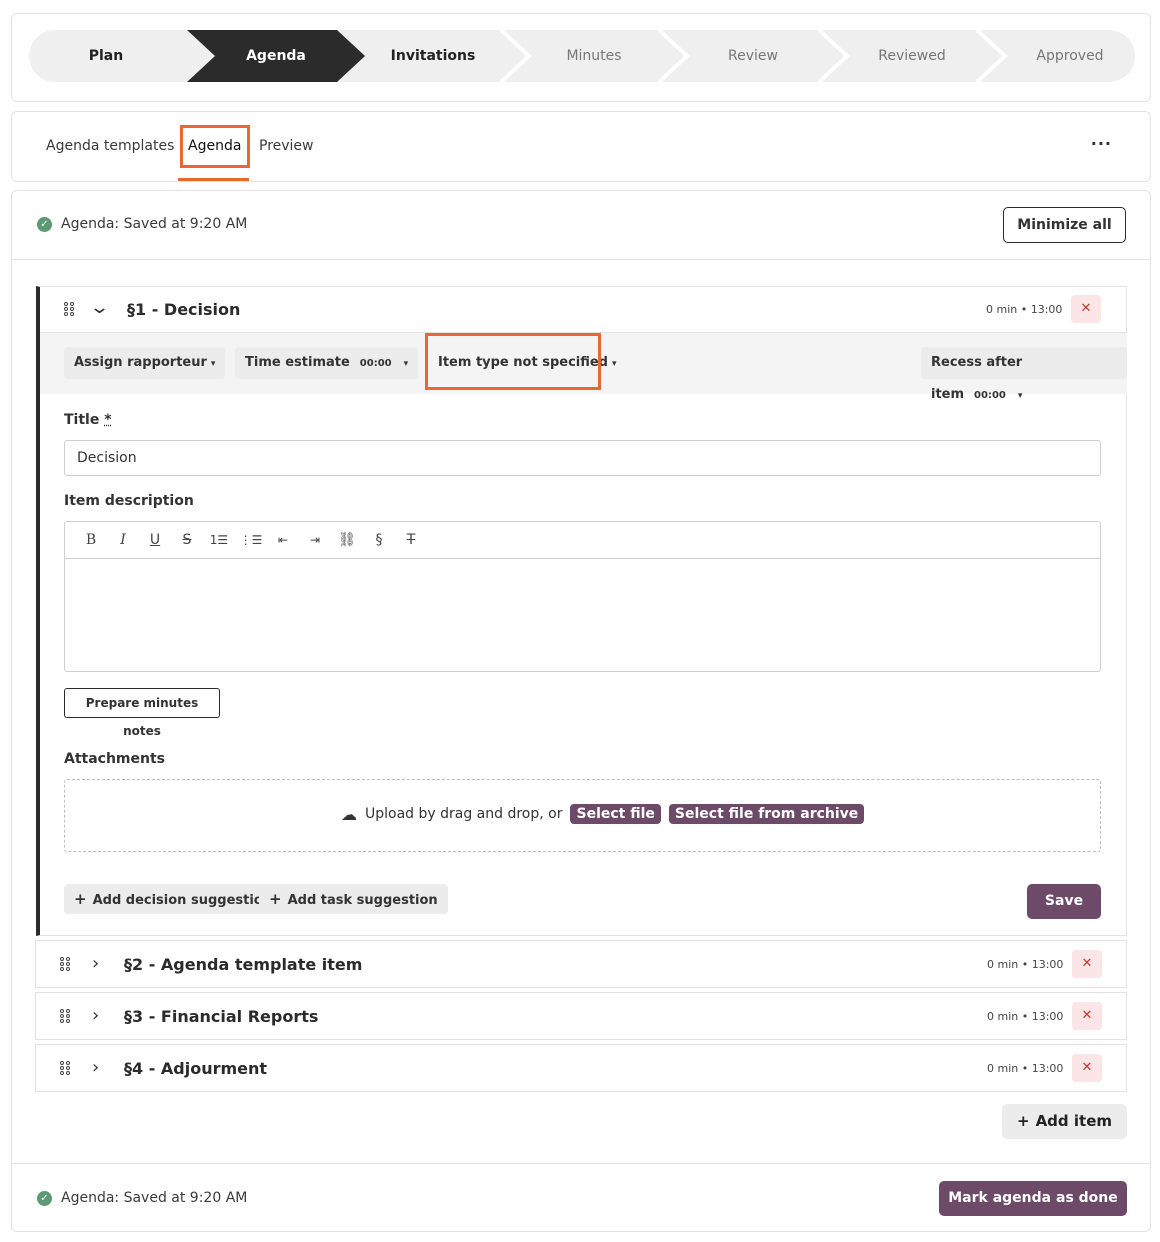  What do you see at coordinates (91, 540) in the screenshot?
I see `bold-icon: B` at bounding box center [91, 540].